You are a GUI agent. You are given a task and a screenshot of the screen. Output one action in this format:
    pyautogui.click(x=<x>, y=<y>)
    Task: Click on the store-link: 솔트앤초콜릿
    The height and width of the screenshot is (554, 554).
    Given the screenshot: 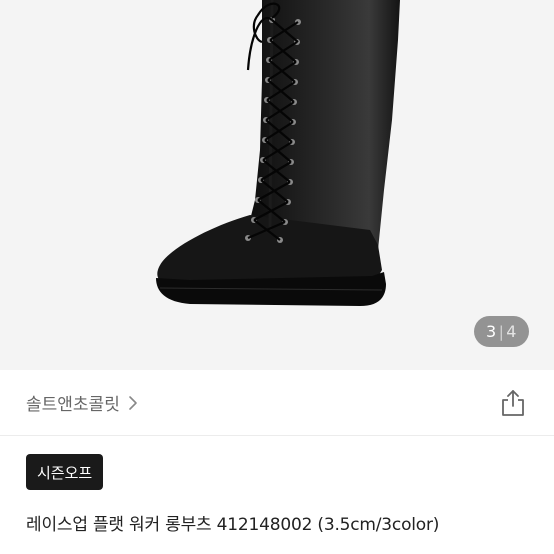 What is the action you would take?
    pyautogui.click(x=82, y=402)
    